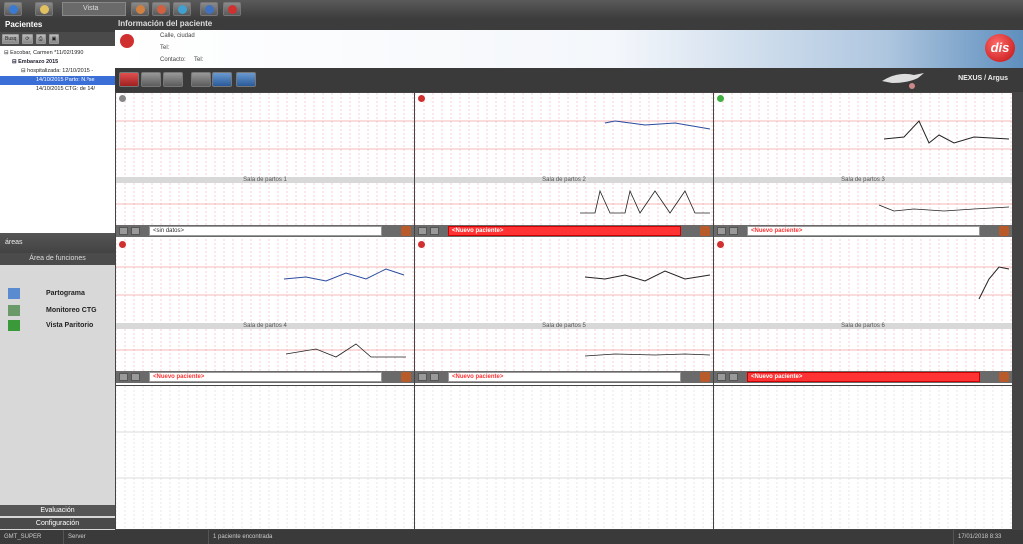  What do you see at coordinates (57, 53) in the screenshot?
I see `tree-item-patient: ⊟ Escobar, Carmen *11/02/1990` at bounding box center [57, 53].